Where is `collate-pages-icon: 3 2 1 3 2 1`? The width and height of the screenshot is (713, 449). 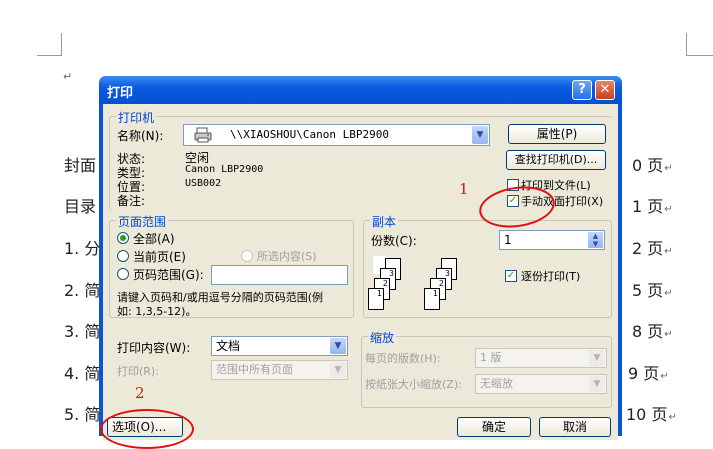
collate-pages-icon: 3 2 1 3 2 1 is located at coordinates (430, 284).